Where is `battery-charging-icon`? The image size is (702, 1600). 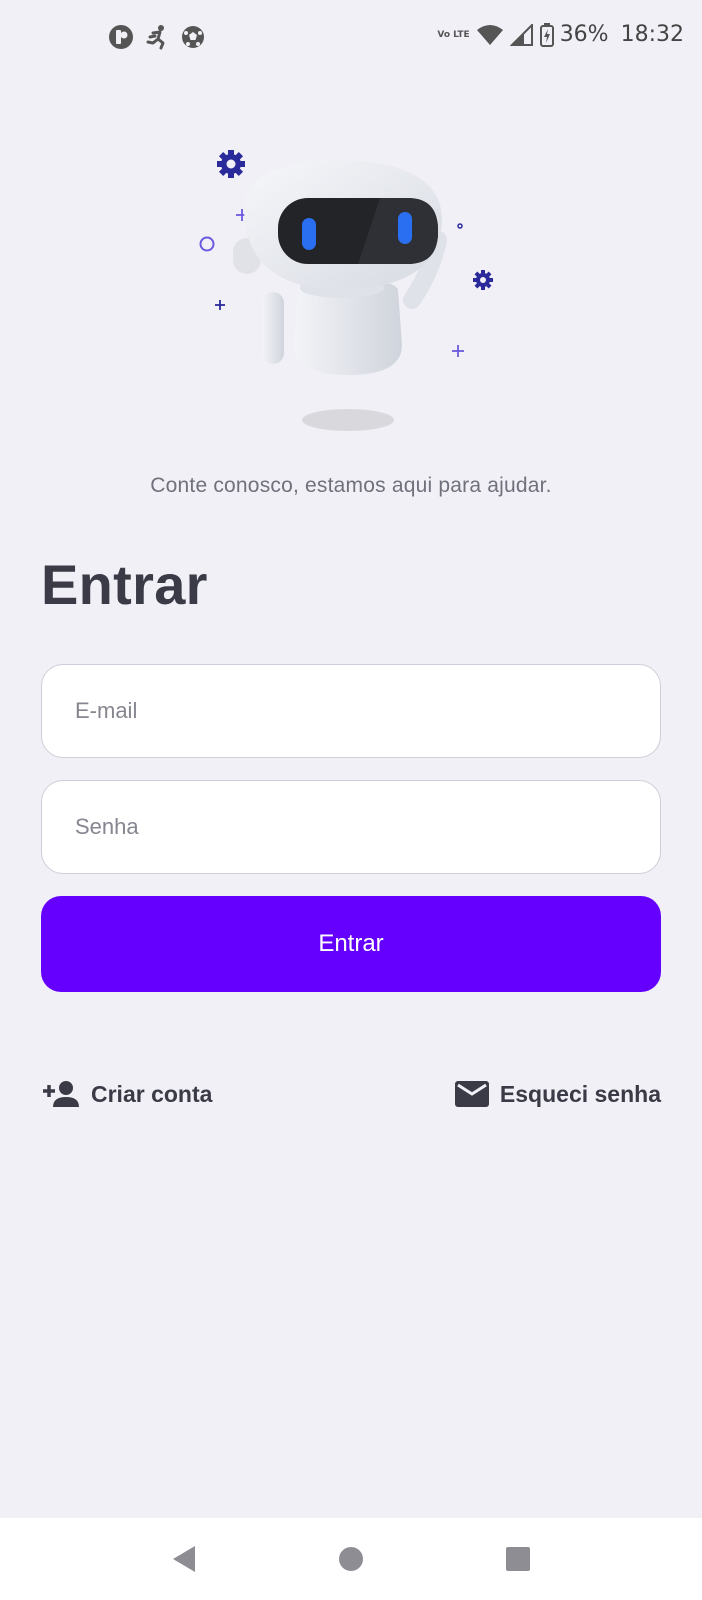 battery-charging-icon is located at coordinates (546, 34).